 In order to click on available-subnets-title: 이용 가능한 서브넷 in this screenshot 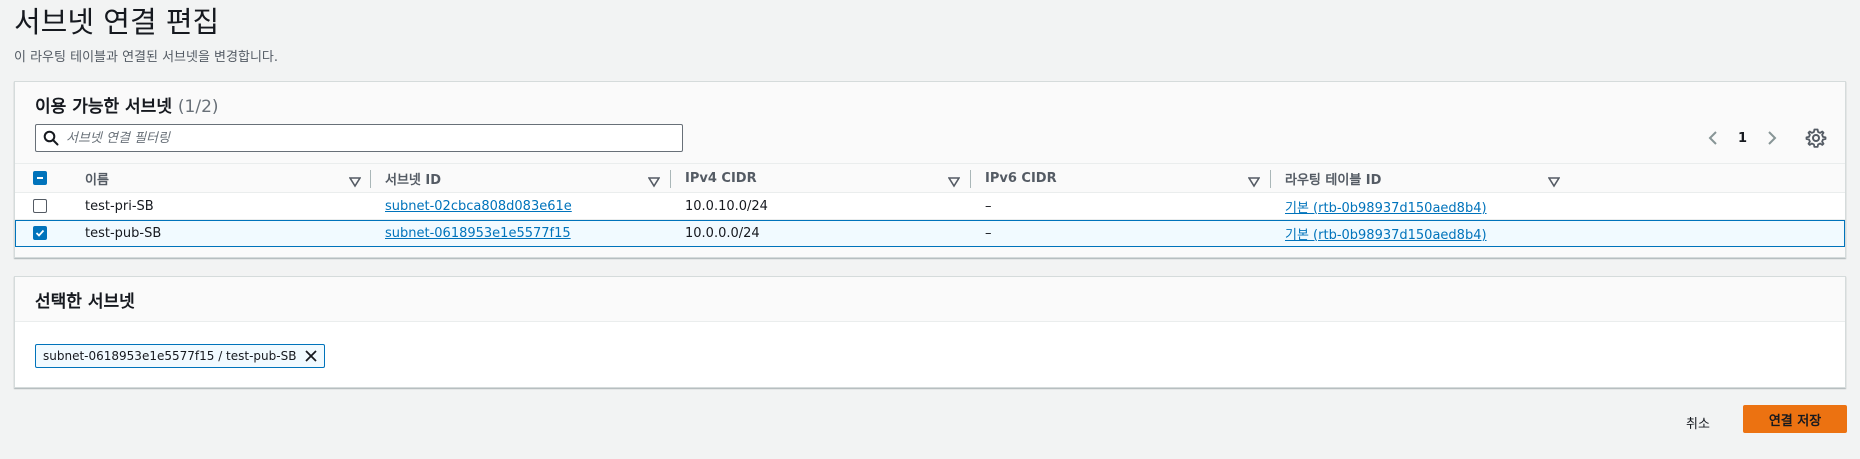, I will do `click(103, 107)`.